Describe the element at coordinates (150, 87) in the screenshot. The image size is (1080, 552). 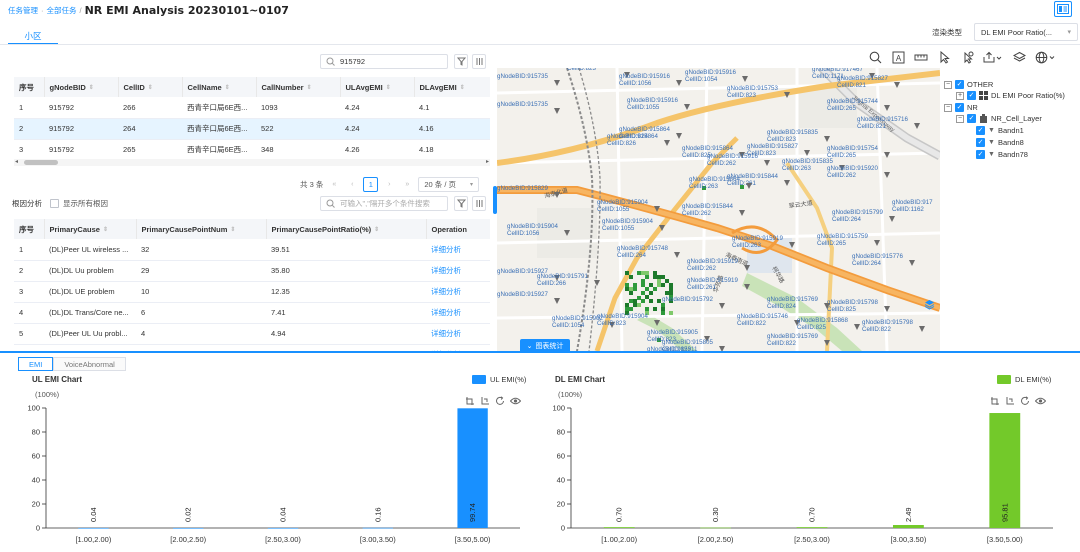
I see `col-cellid: CellID ⇕` at that location.